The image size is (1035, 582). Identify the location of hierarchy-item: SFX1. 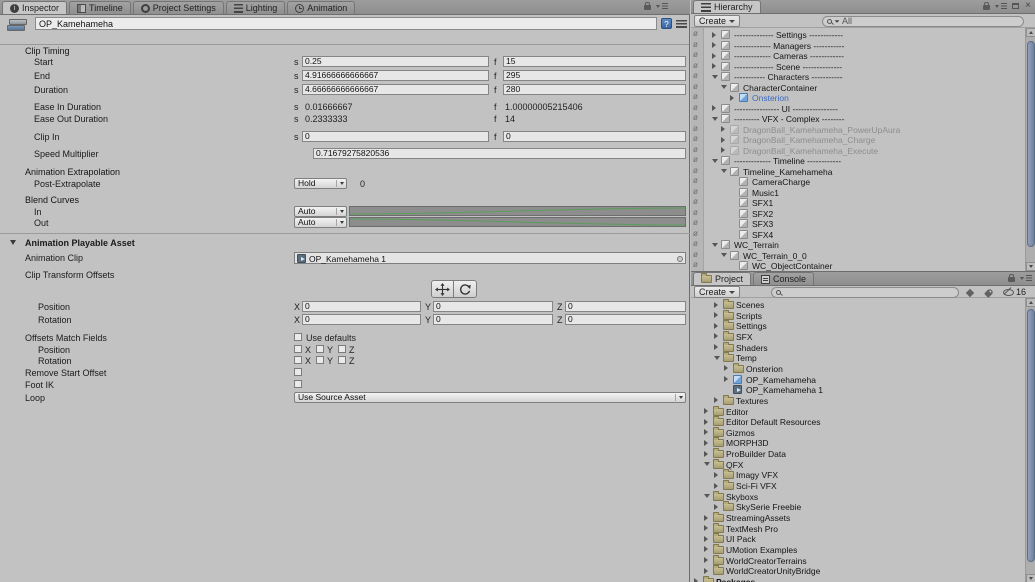
(858, 202).